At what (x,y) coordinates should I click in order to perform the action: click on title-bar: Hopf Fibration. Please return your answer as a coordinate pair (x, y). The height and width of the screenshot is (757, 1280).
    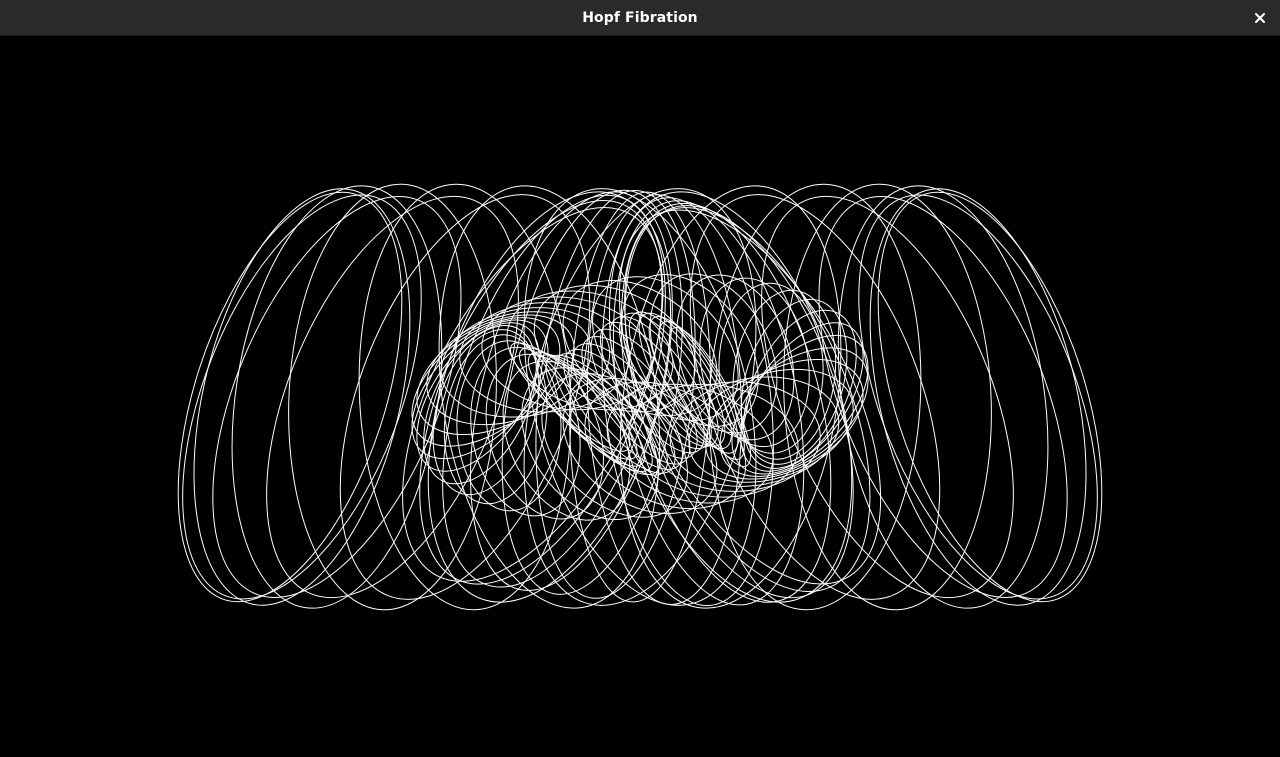
    Looking at the image, I should click on (640, 18).